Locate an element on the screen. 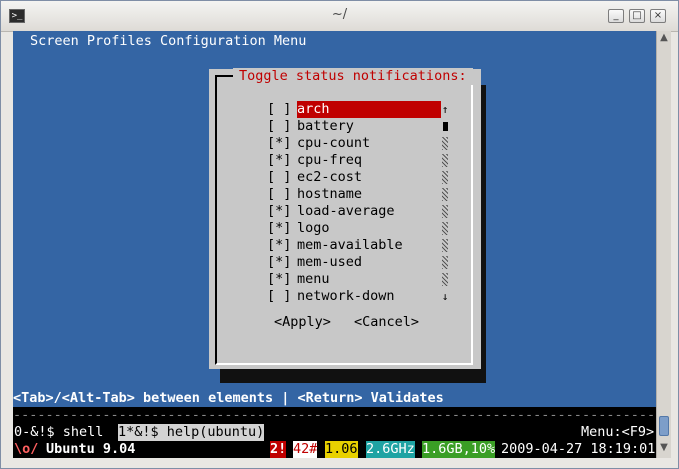 The image size is (679, 469). title-bar: >_ ~/ _ □ × is located at coordinates (339, 16).